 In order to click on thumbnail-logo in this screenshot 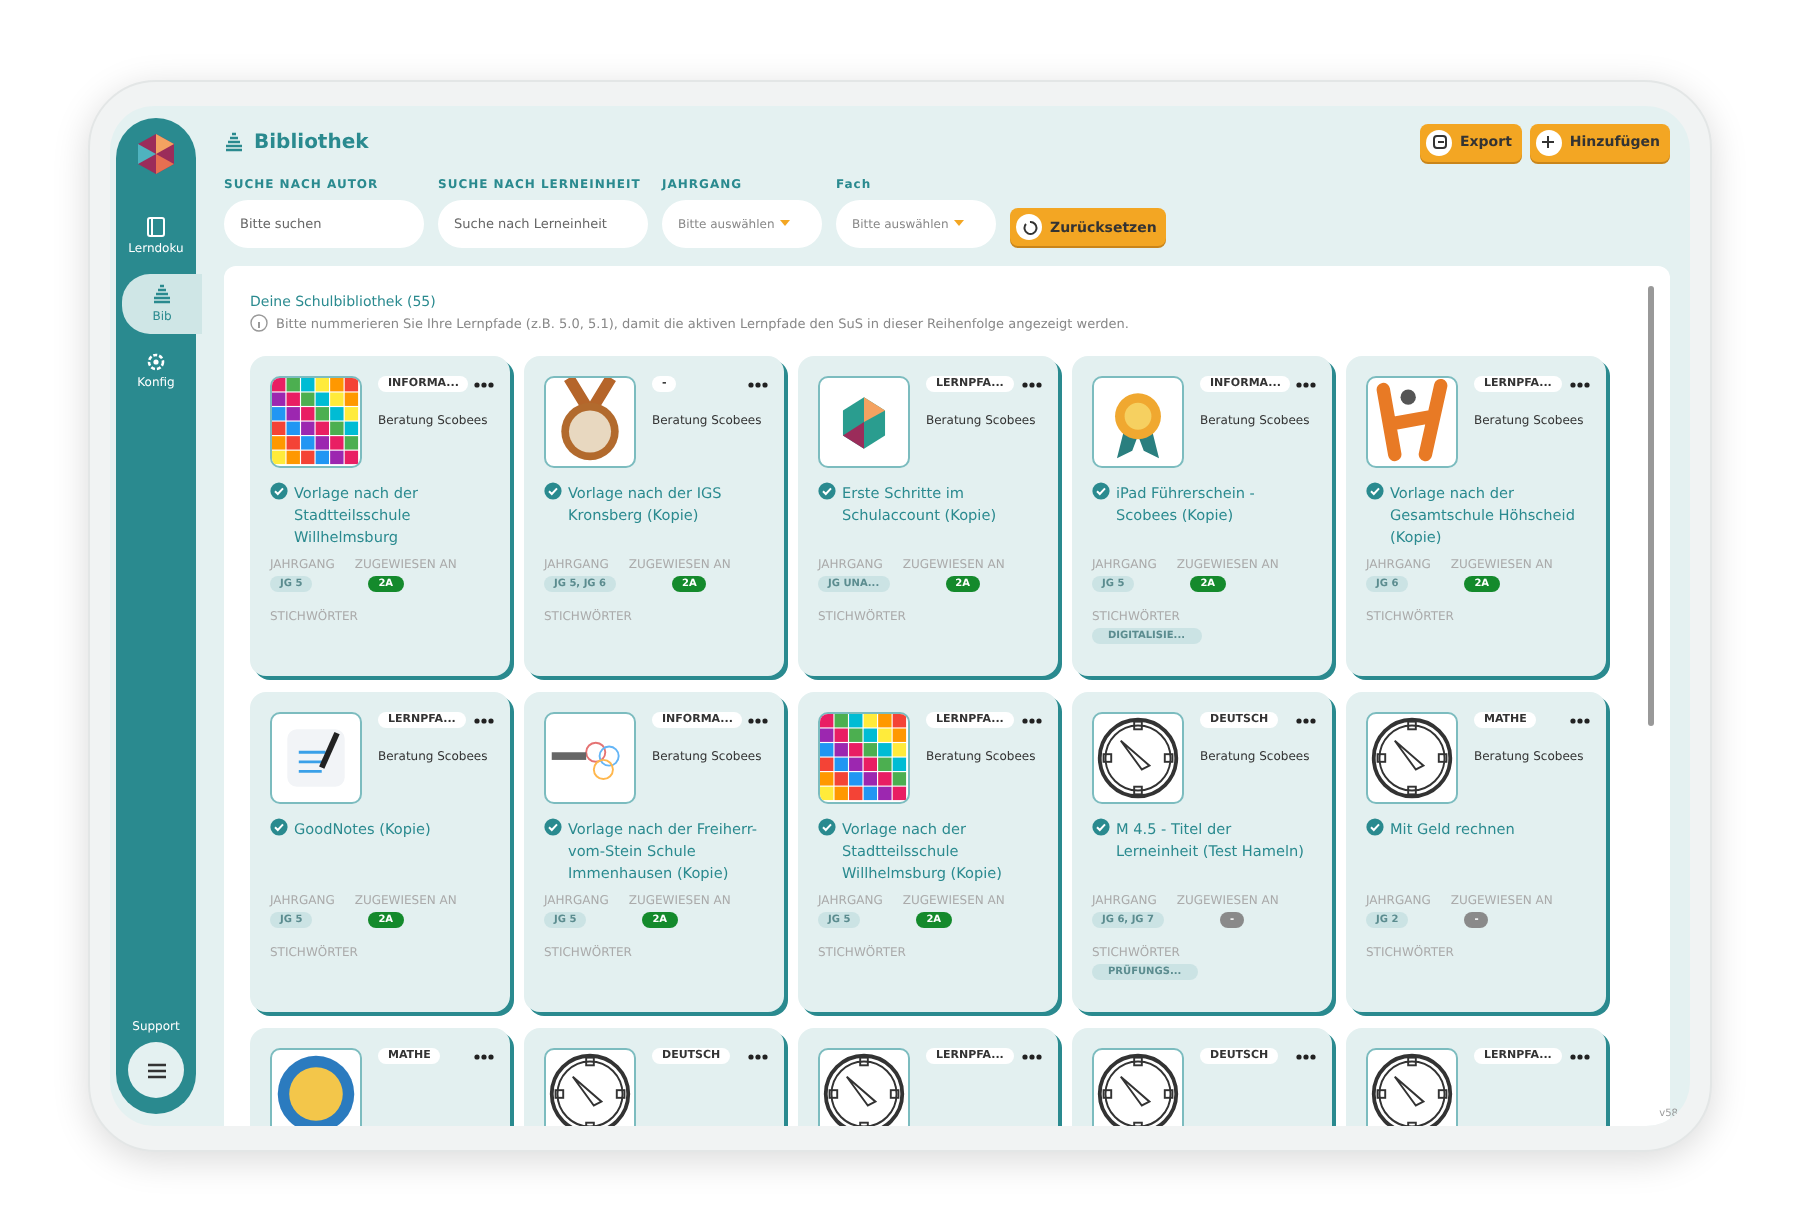, I will do `click(864, 422)`.